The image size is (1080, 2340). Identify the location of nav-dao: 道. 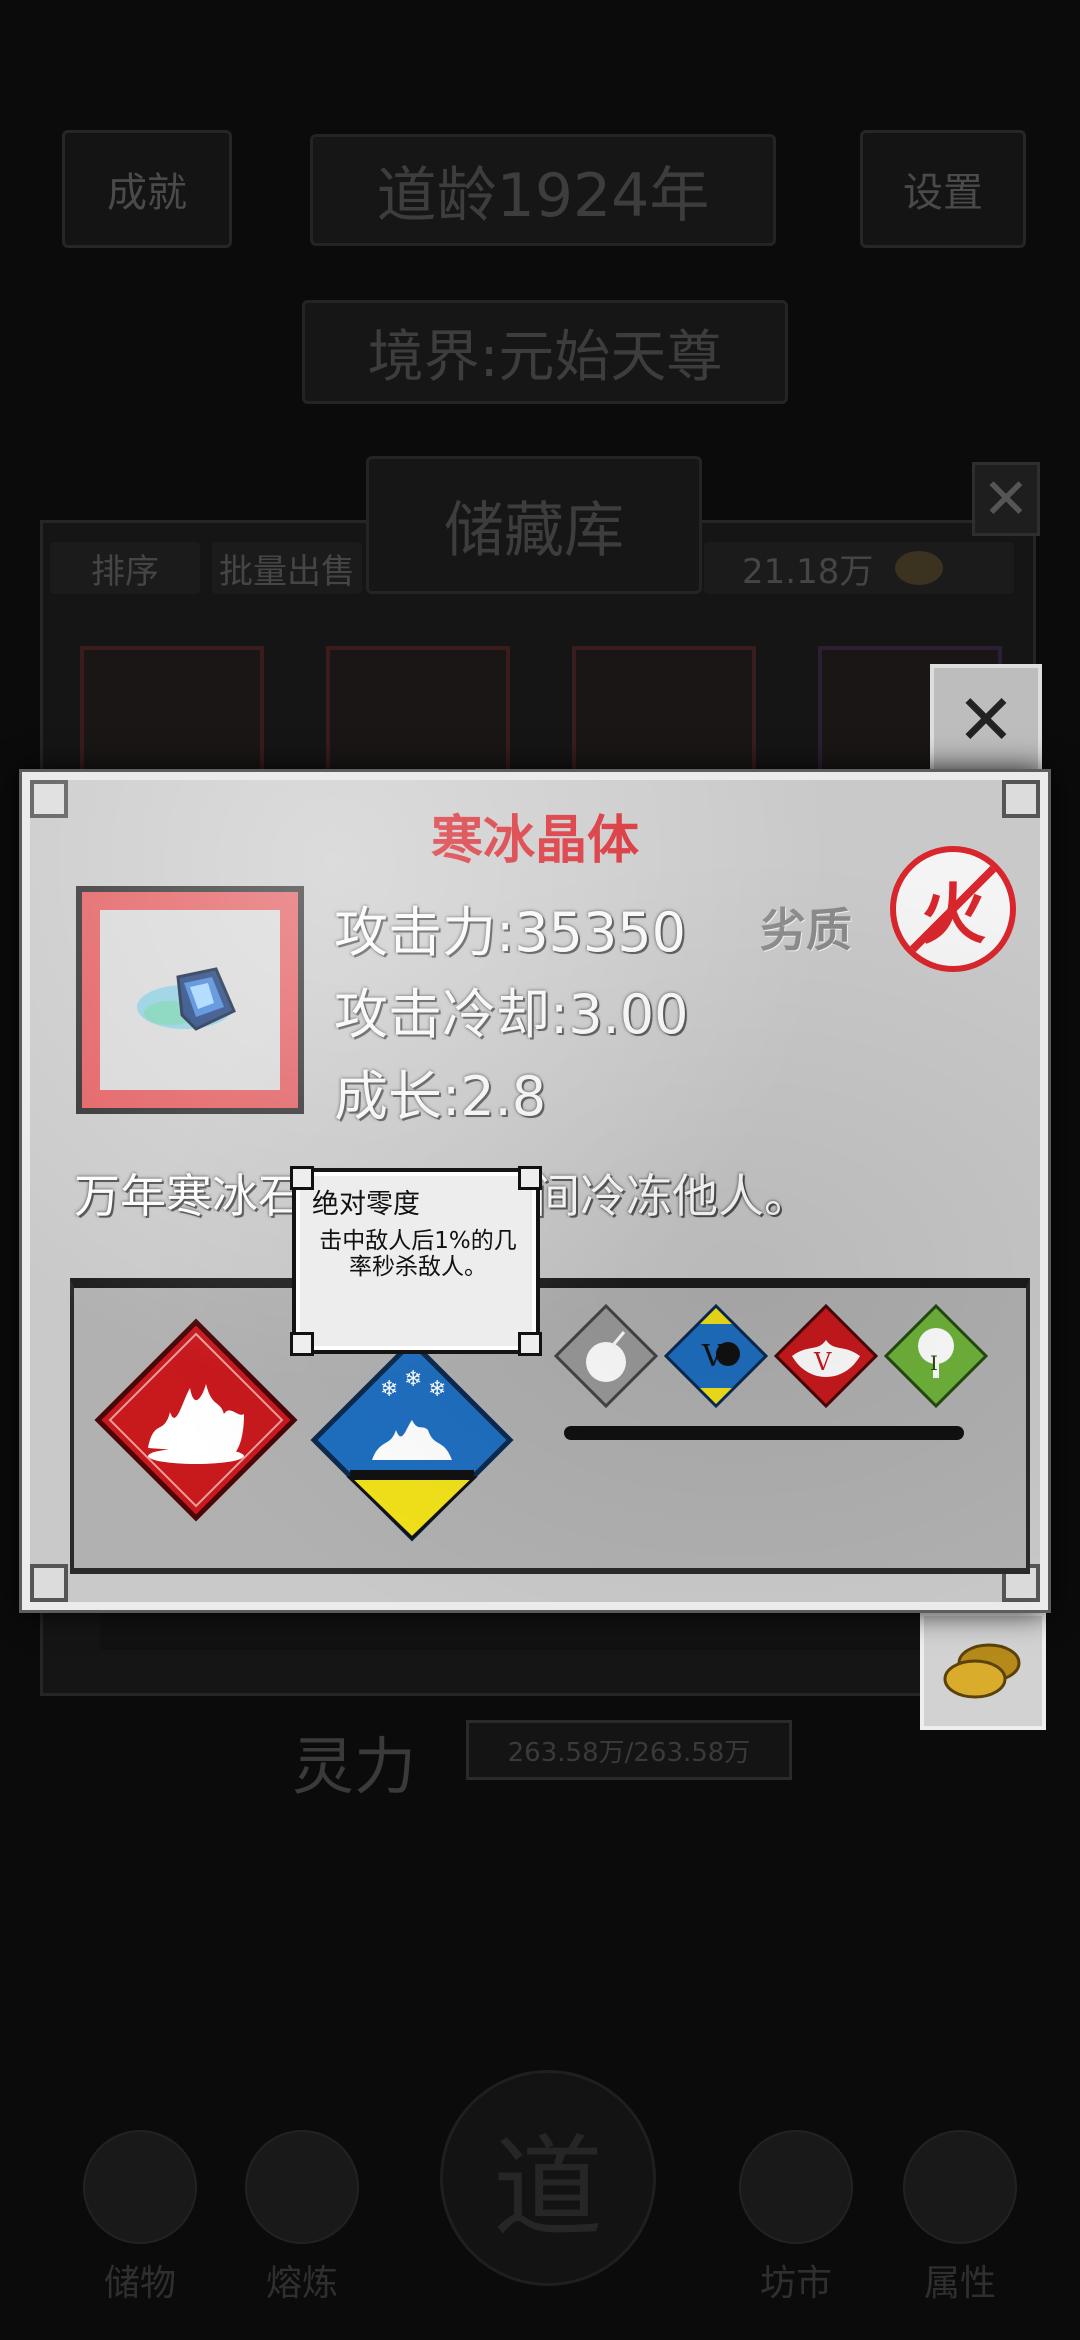
(548, 2178).